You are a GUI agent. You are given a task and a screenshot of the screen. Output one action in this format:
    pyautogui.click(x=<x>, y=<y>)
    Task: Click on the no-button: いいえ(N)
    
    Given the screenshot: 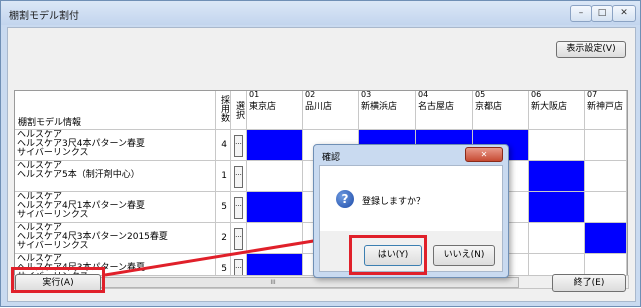 What is the action you would take?
    pyautogui.click(x=464, y=255)
    